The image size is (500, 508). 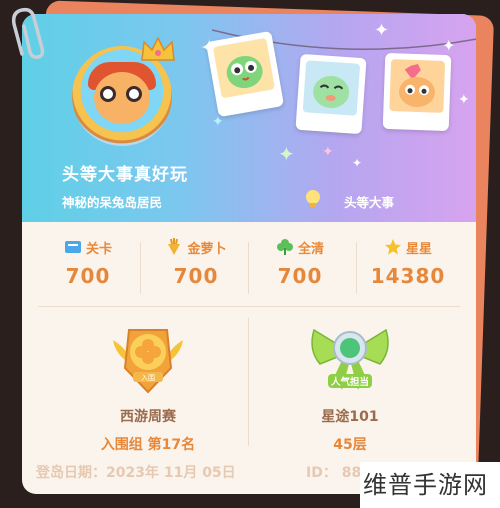 I want to click on stat-full-clear: 全清 700, so click(x=300, y=262).